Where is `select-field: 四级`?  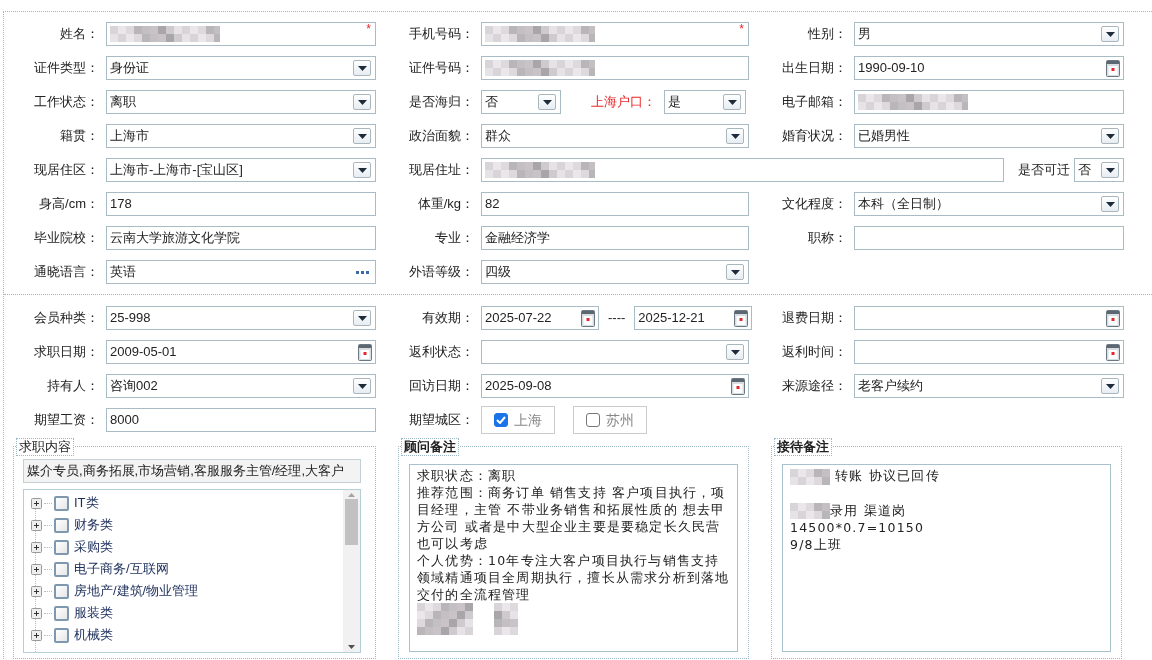
select-field: 四级 is located at coordinates (615, 272).